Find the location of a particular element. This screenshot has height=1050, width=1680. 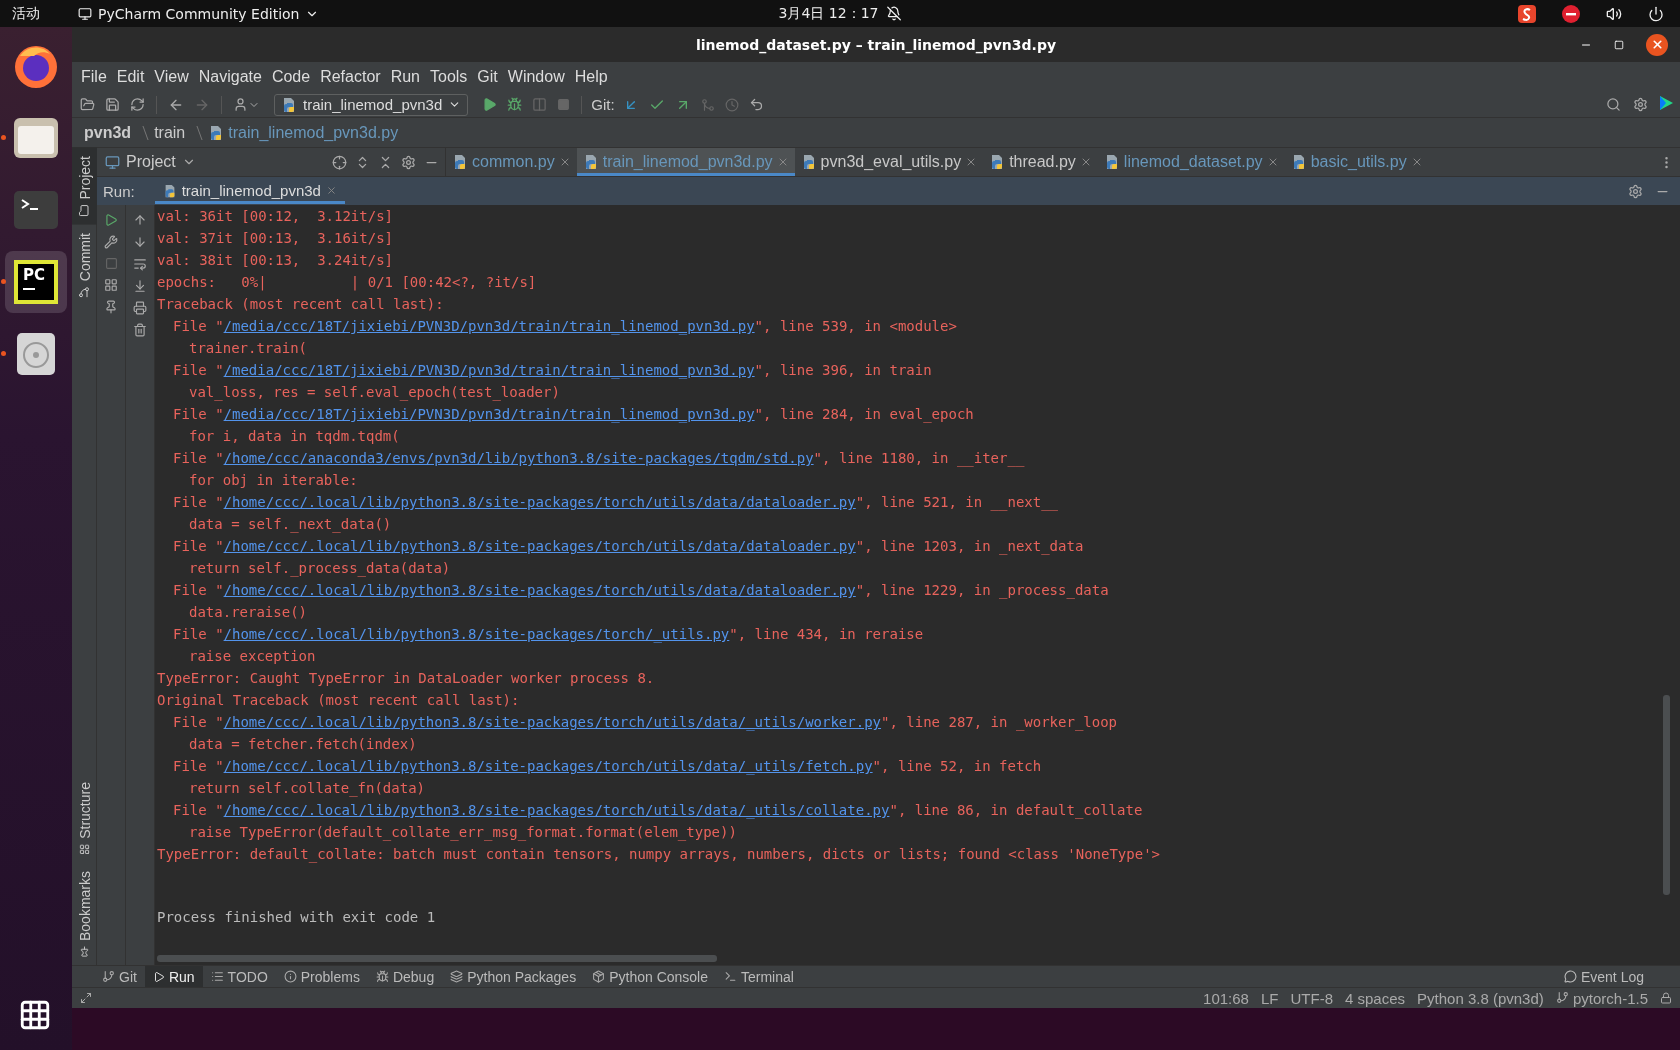

menu-item: Git is located at coordinates (487, 77).